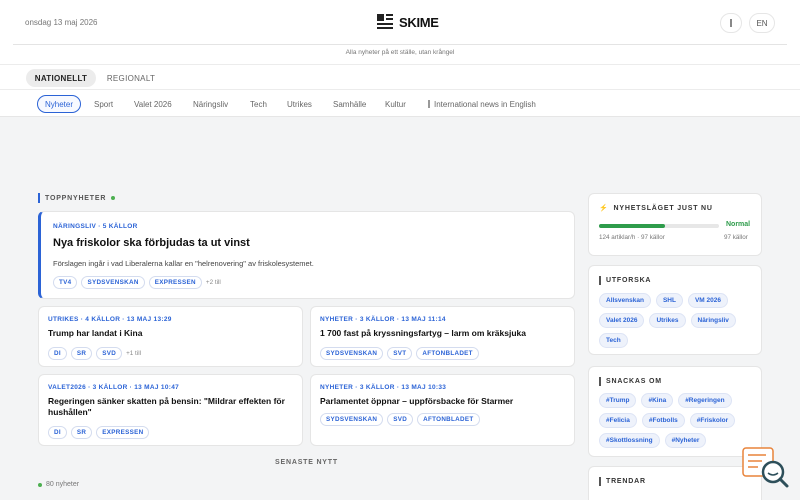  Describe the element at coordinates (299, 104) in the screenshot. I see `category-utrikes: Utrikes` at that location.